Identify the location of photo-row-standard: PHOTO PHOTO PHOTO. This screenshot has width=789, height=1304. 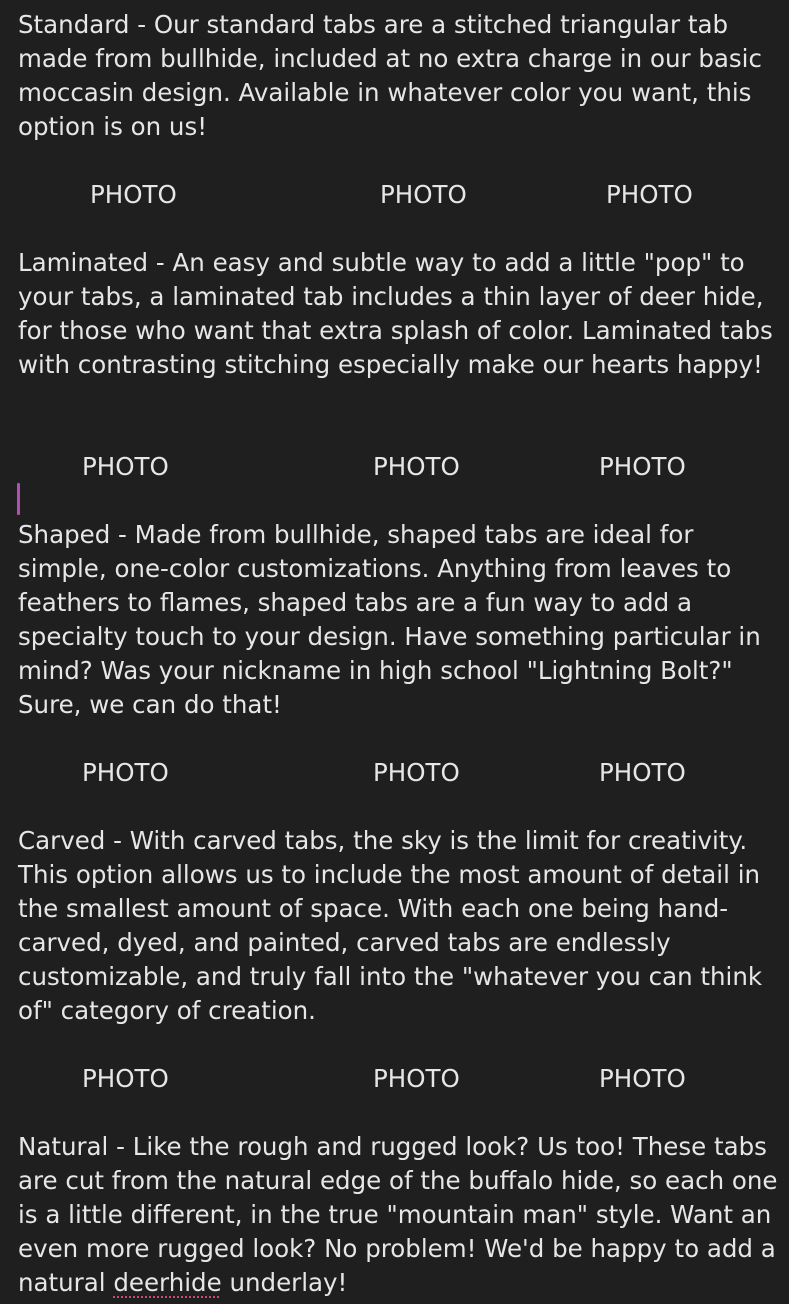
(394, 195).